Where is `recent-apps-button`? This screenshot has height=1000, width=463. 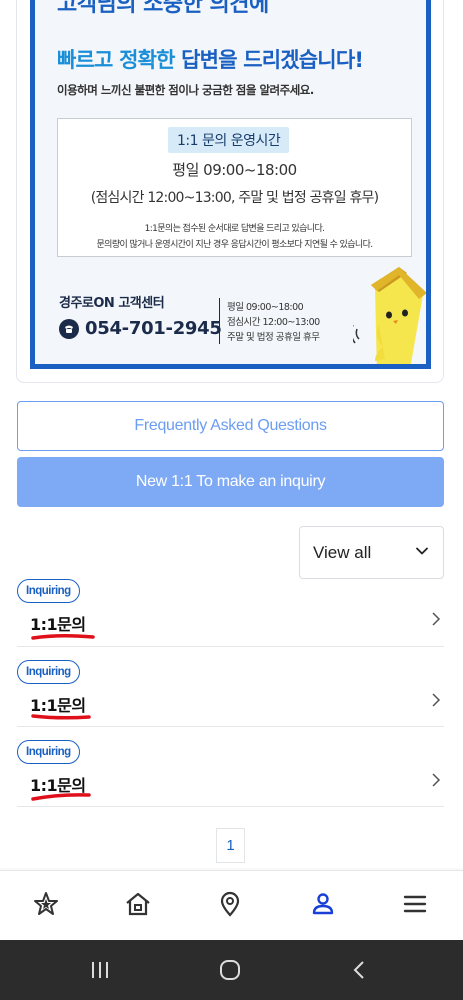
recent-apps-button is located at coordinates (100, 970).